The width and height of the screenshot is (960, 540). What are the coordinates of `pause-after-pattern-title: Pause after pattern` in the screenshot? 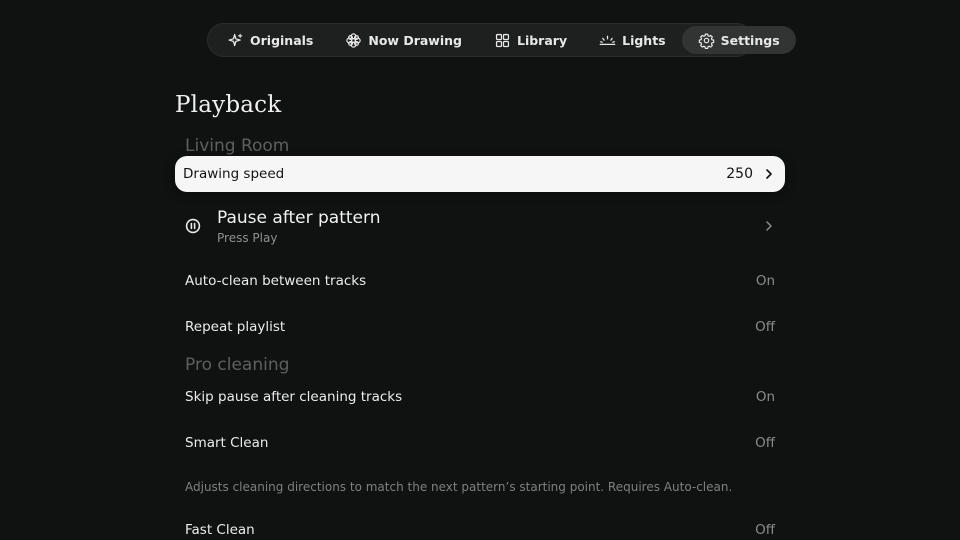 It's located at (299, 217).